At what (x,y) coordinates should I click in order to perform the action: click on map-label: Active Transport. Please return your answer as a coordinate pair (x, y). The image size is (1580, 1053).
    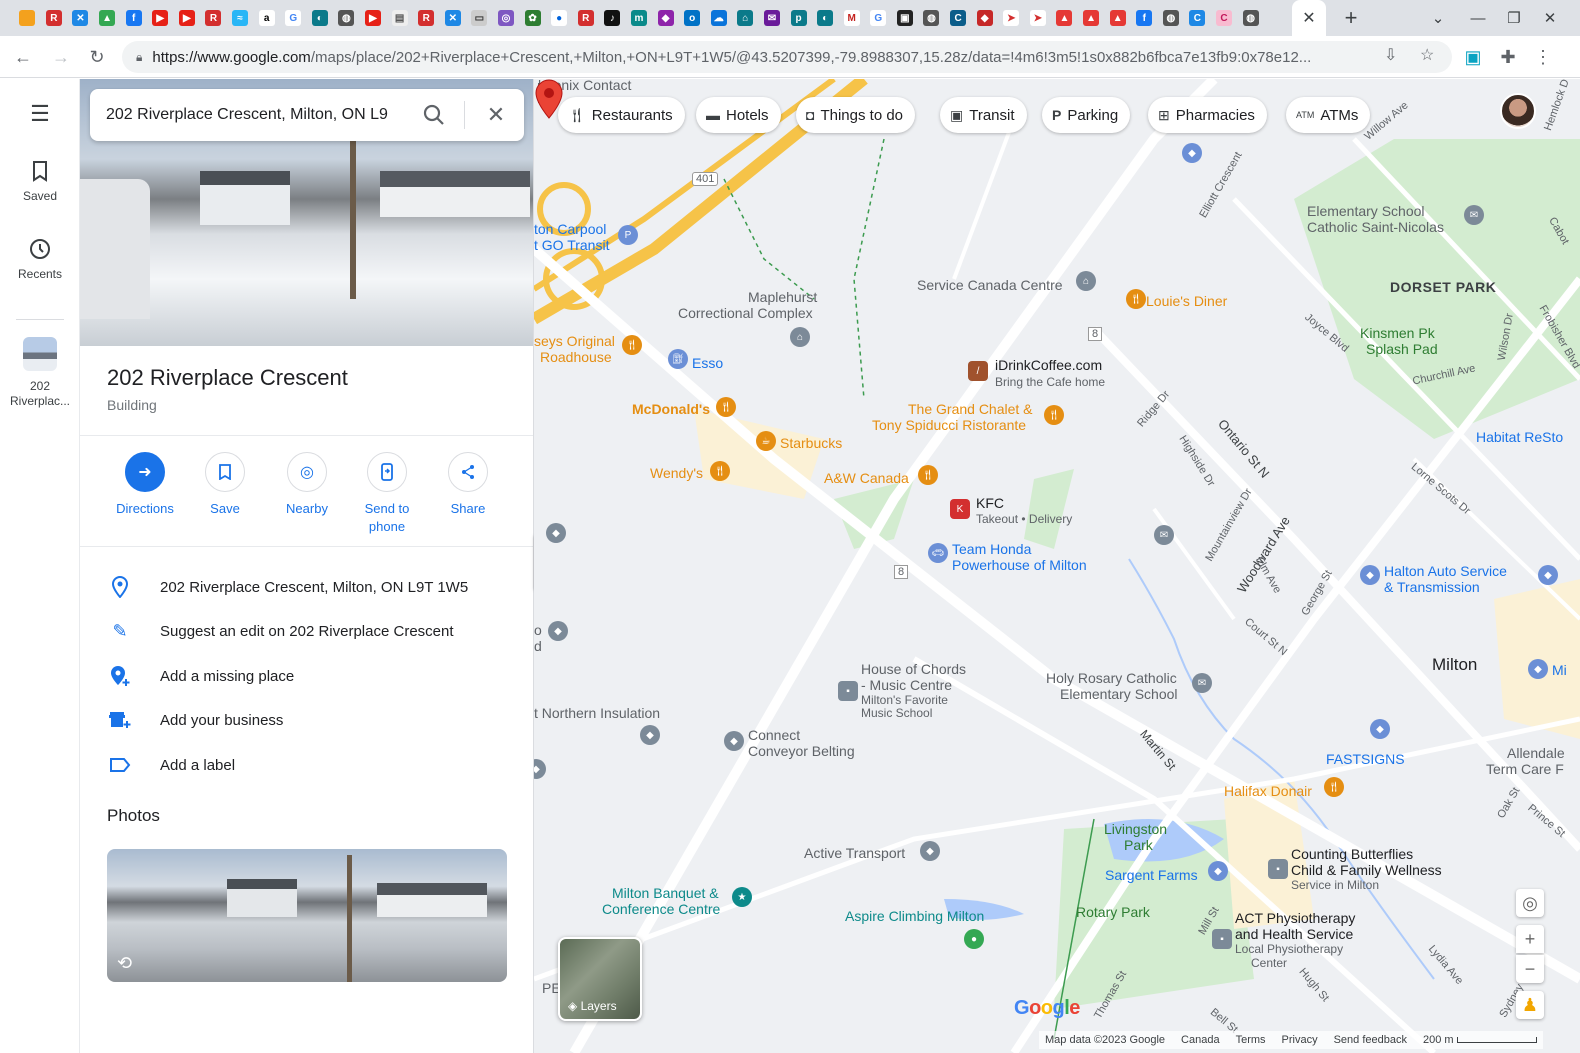
    Looking at the image, I should click on (854, 853).